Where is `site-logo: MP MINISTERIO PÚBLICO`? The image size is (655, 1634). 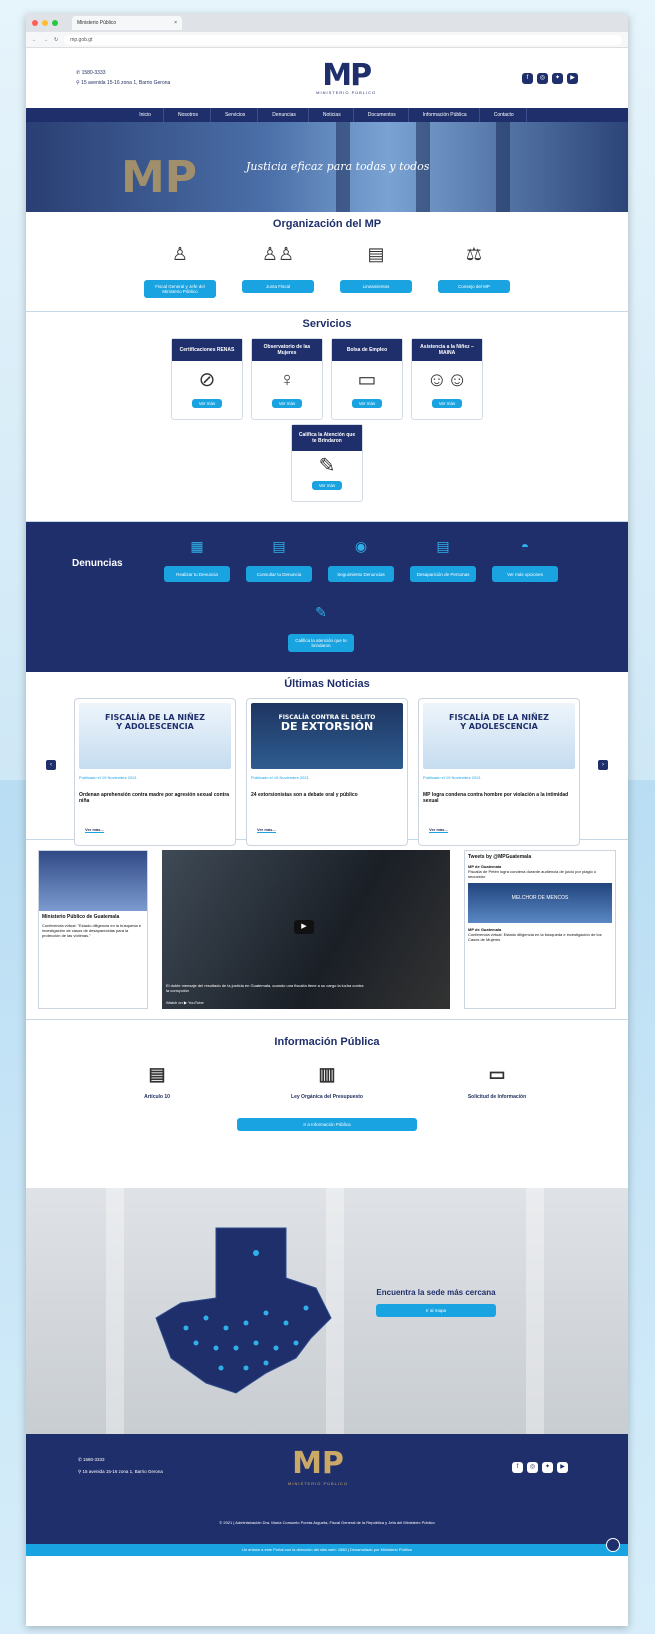
site-logo: MP MINISTERIO PÚBLICO is located at coordinates (346, 77).